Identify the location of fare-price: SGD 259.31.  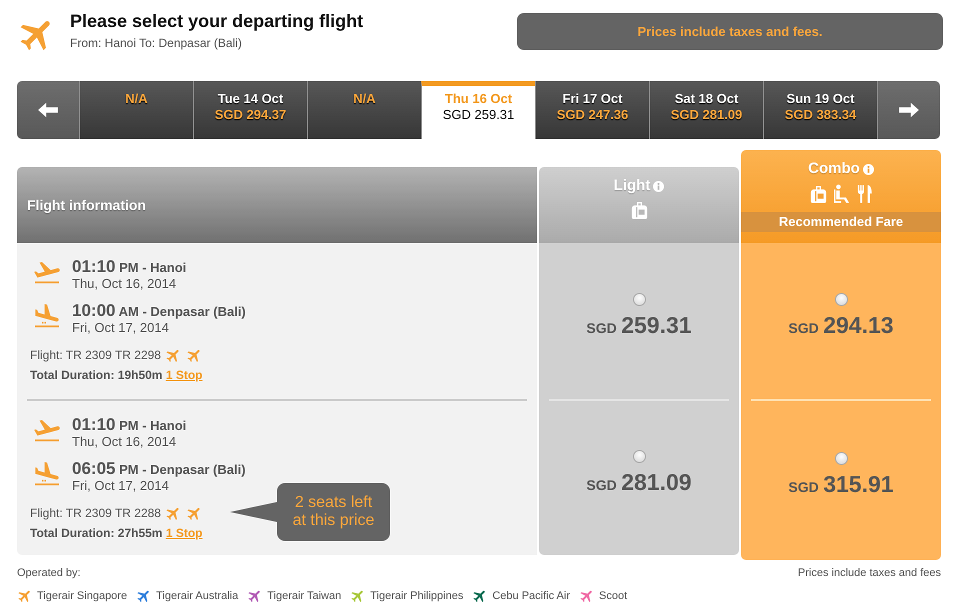
(639, 326).